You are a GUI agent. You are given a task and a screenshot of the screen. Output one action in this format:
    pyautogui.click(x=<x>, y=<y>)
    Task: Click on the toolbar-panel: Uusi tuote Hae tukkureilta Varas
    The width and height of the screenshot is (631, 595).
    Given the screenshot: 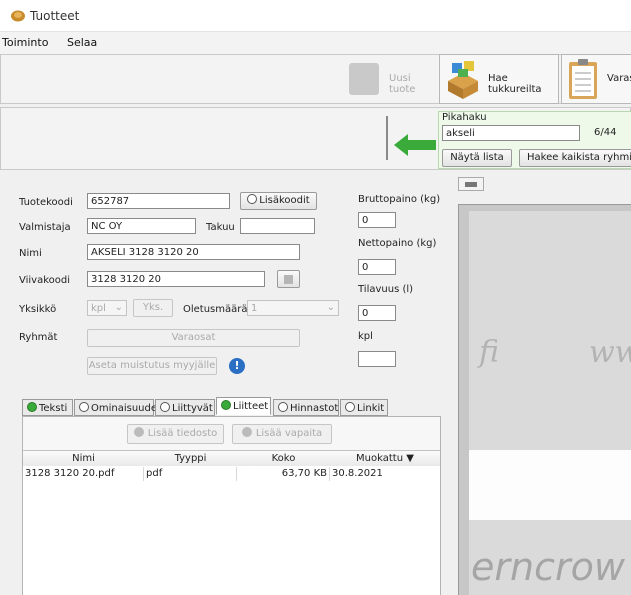 What is the action you would take?
    pyautogui.click(x=315, y=79)
    